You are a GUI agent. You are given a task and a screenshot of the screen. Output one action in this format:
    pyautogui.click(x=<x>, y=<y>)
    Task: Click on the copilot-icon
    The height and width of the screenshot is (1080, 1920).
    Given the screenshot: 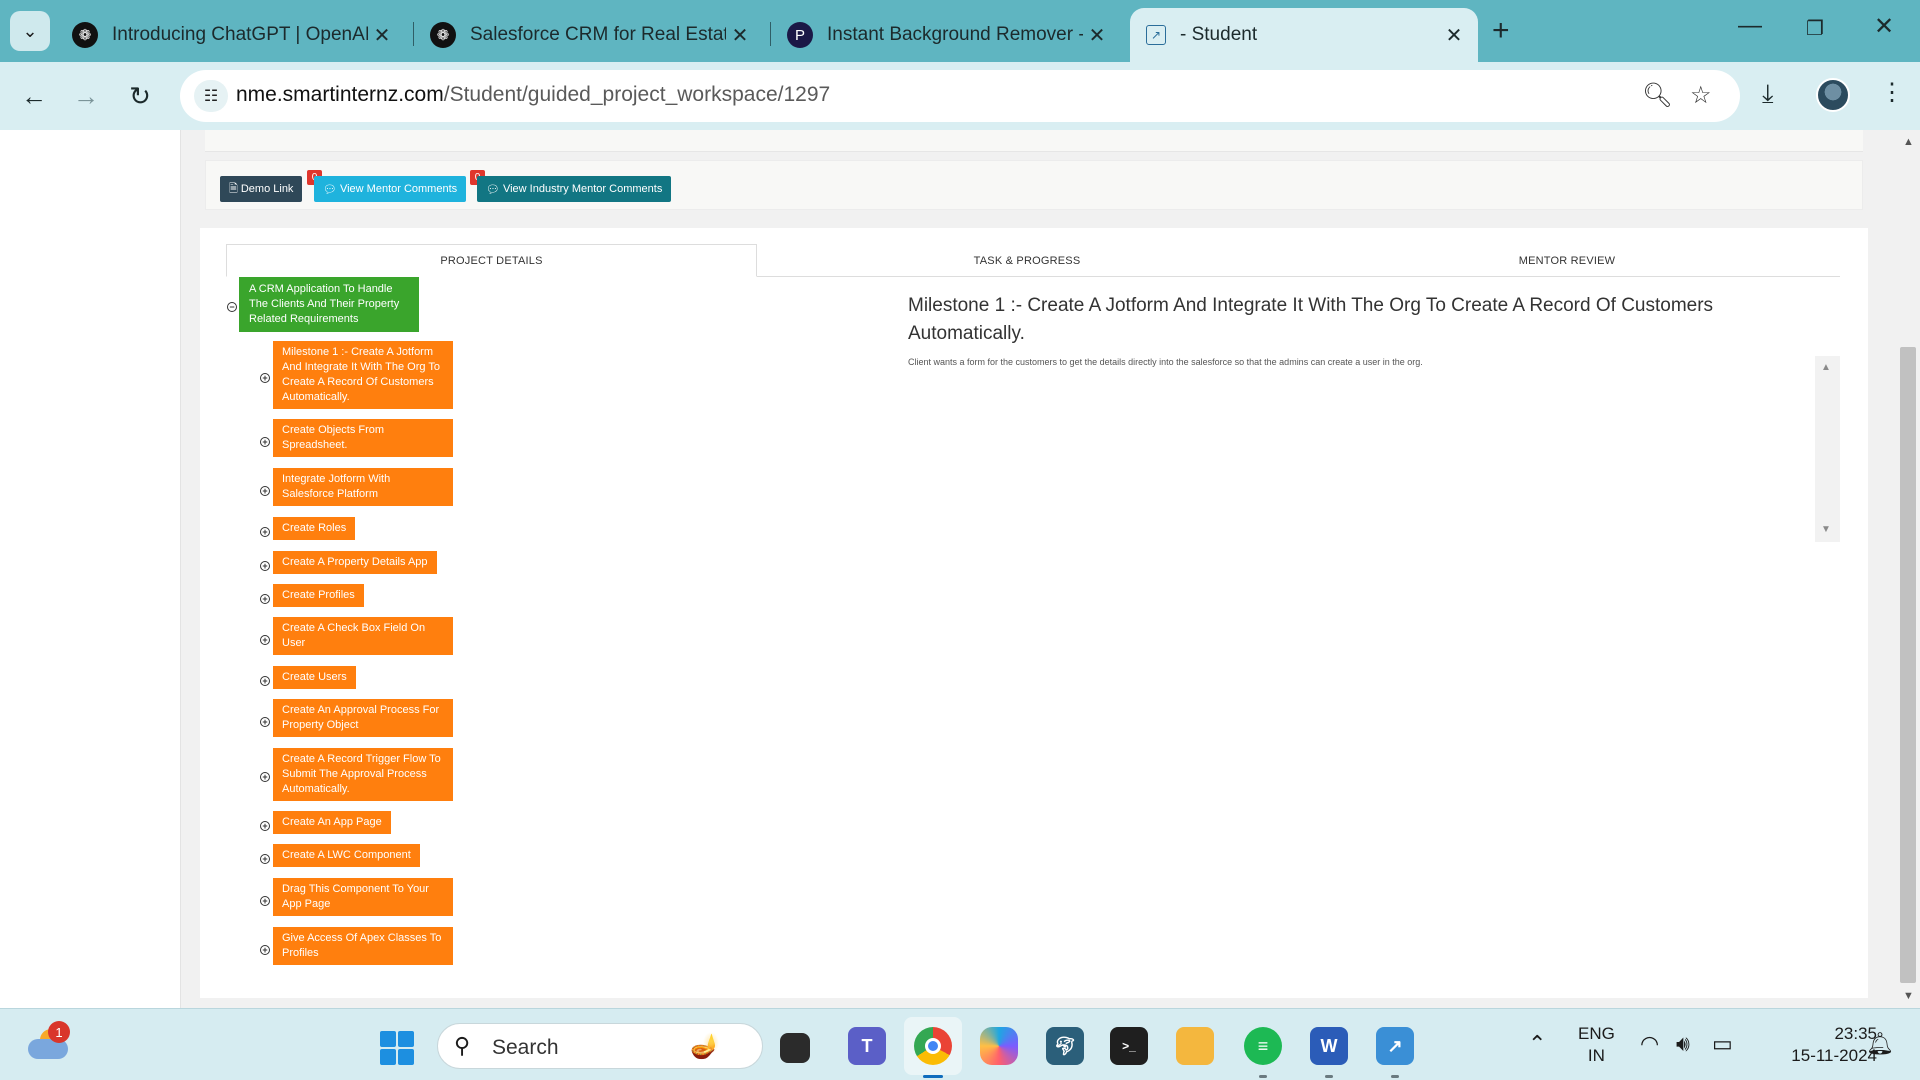 What is the action you would take?
    pyautogui.click(x=999, y=1046)
    